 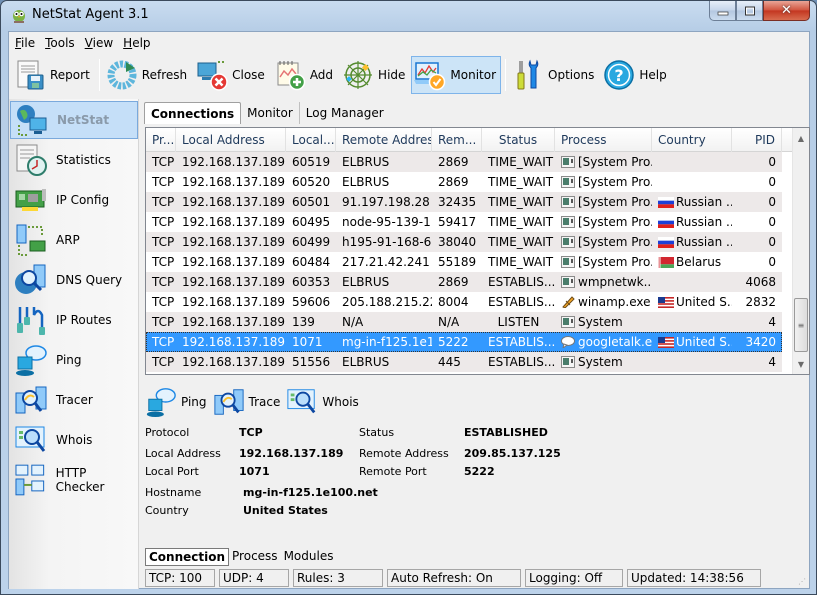 I want to click on ping-action-button: Ping, so click(x=176, y=402).